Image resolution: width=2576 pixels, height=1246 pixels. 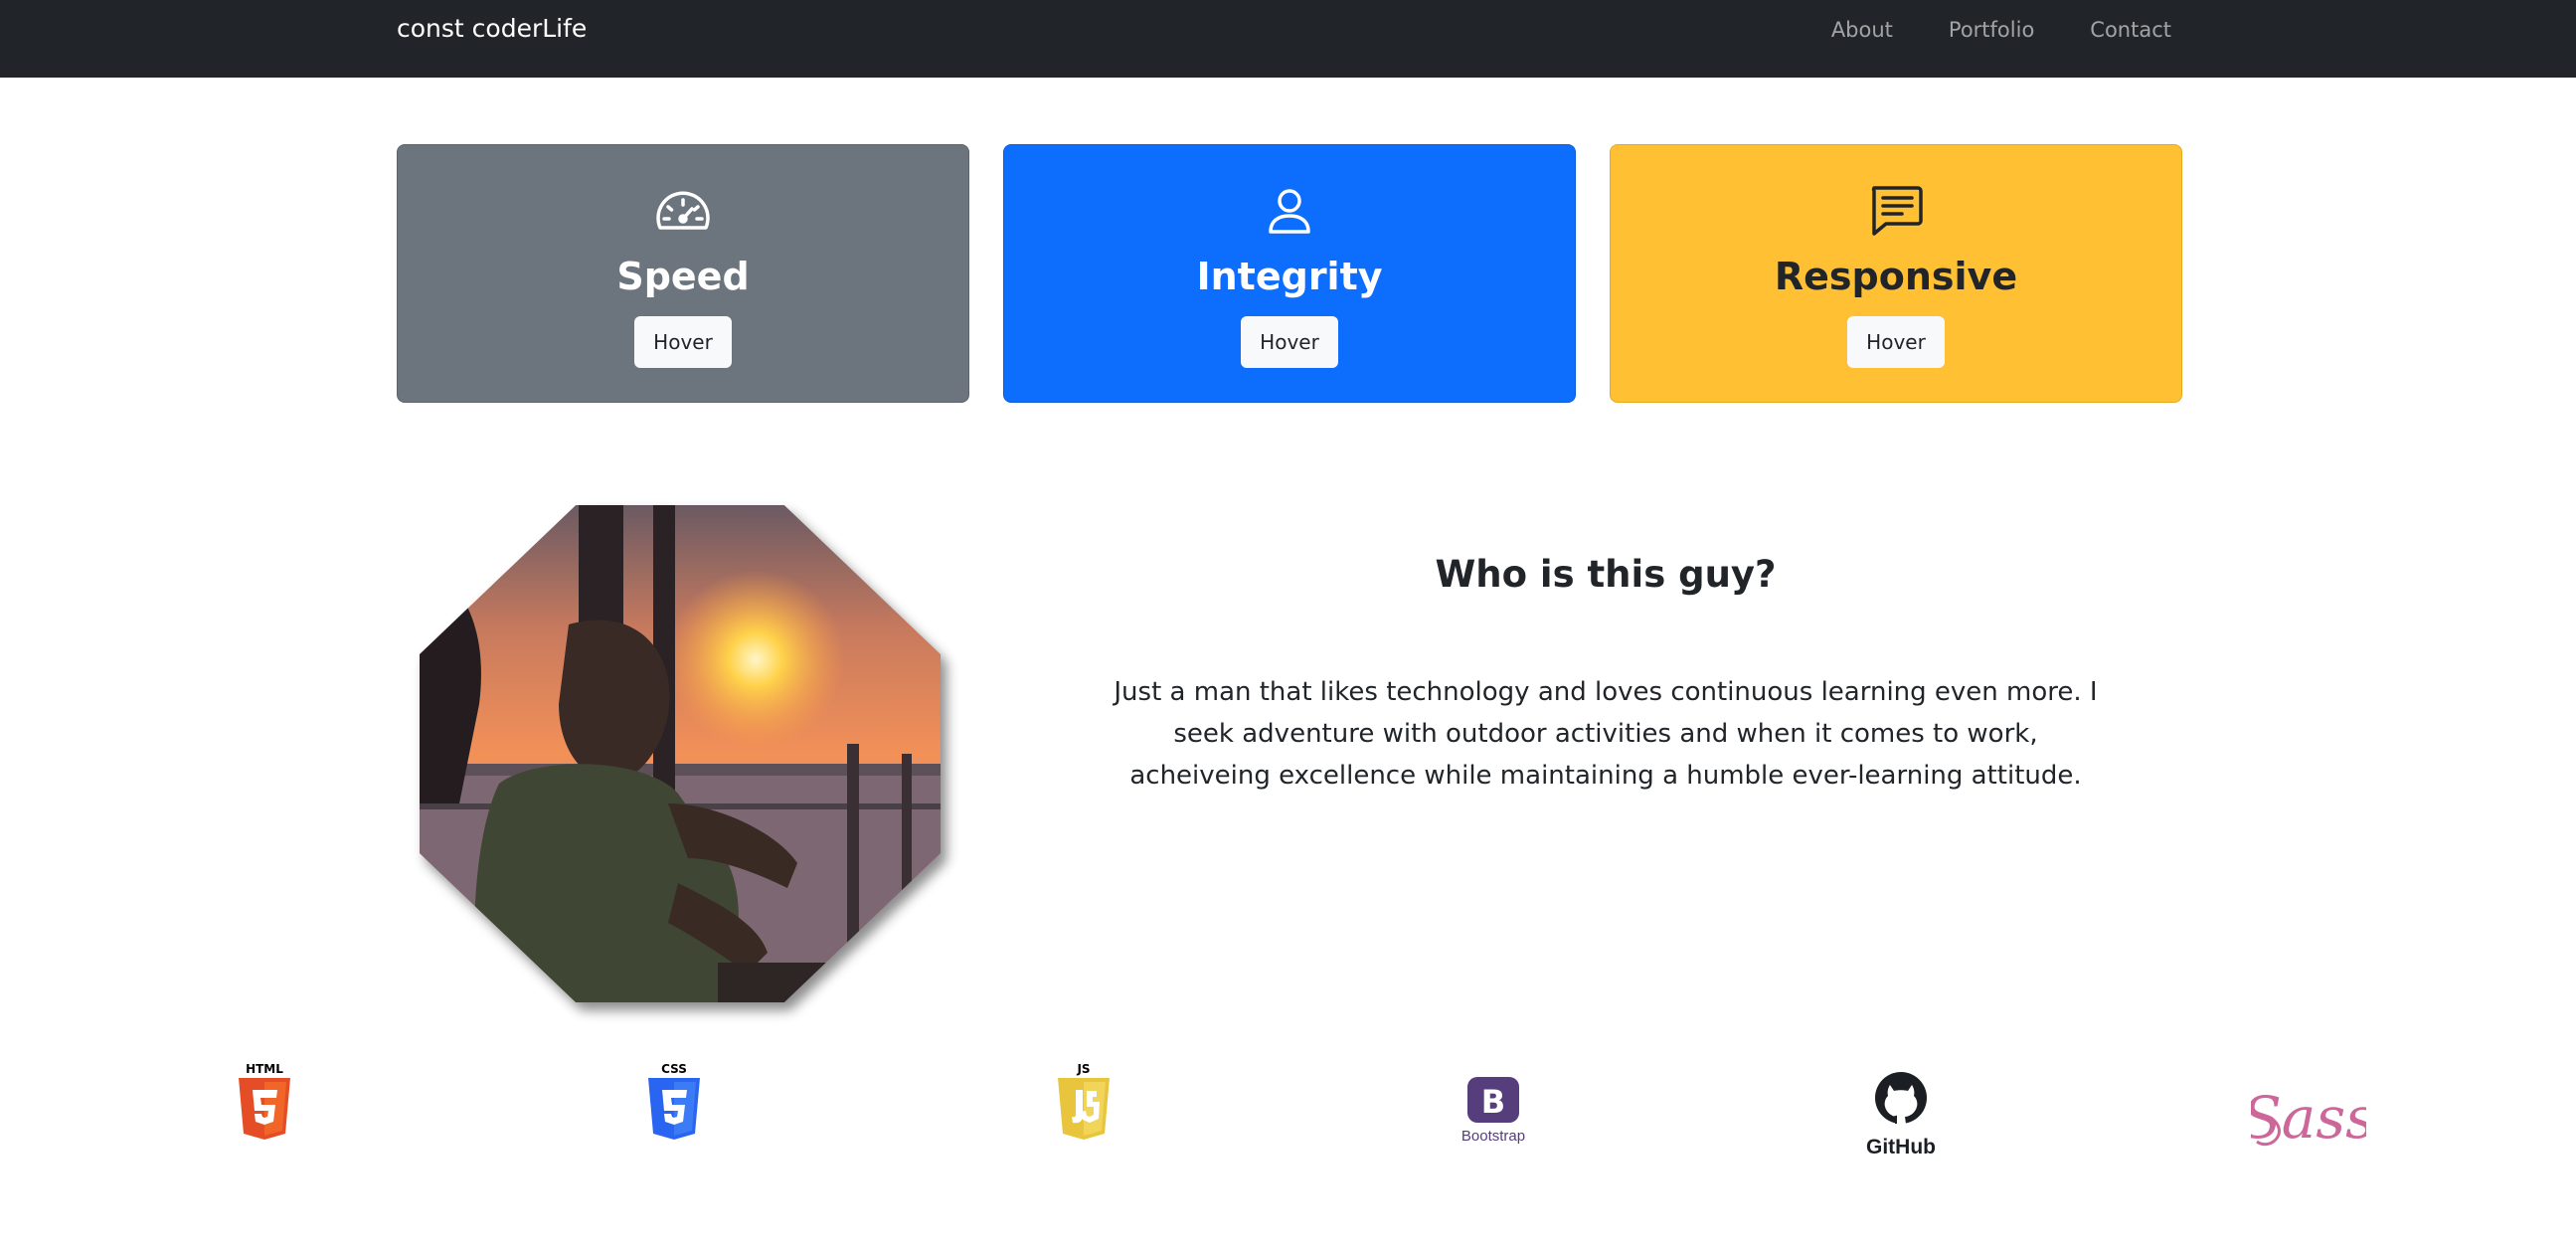 I want to click on nav-links: About Portfolio Contact, so click(x=2001, y=30).